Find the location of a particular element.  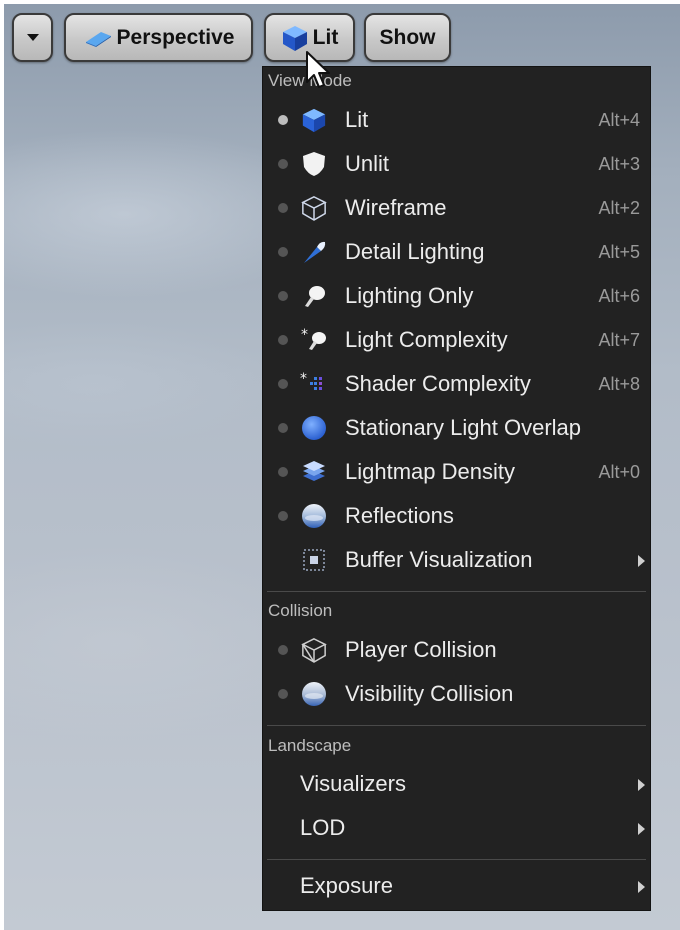

shortcut-label: Alt+5 is located at coordinates (619, 252).